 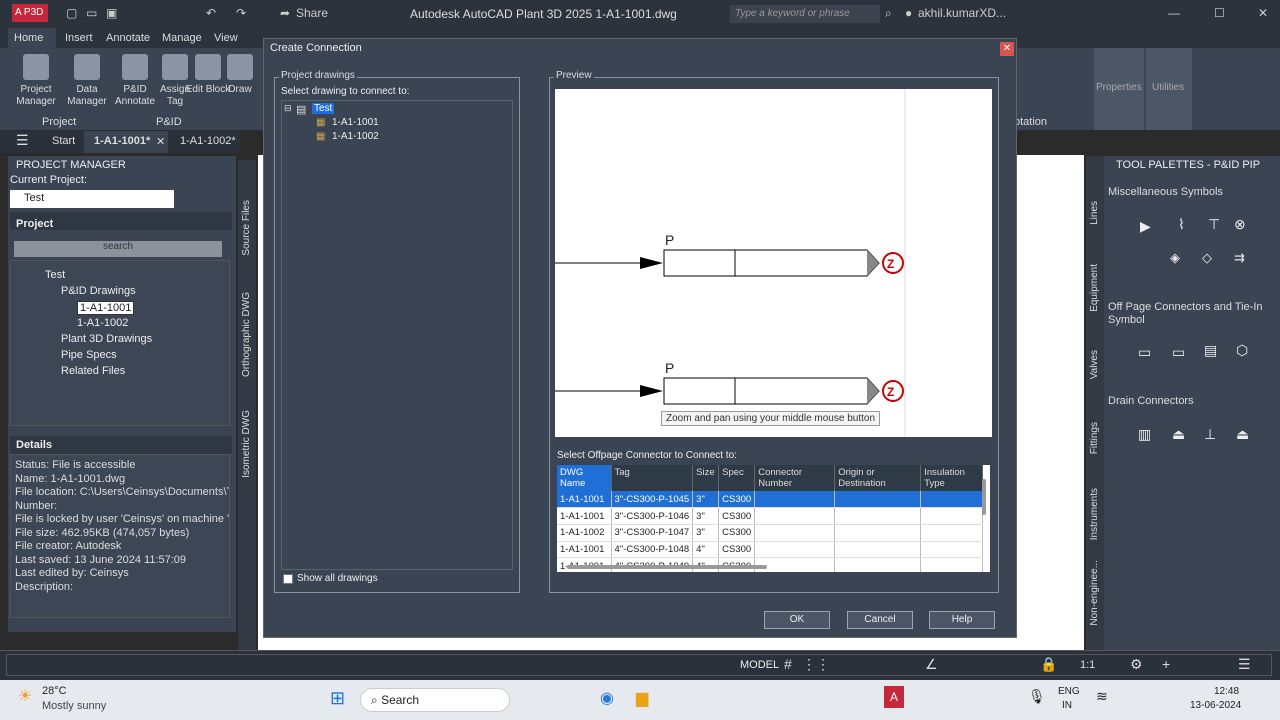 I want to click on table-row: 1-A1-1001 3"-CS300-P-1046 3" CS300, so click(x=770, y=516).